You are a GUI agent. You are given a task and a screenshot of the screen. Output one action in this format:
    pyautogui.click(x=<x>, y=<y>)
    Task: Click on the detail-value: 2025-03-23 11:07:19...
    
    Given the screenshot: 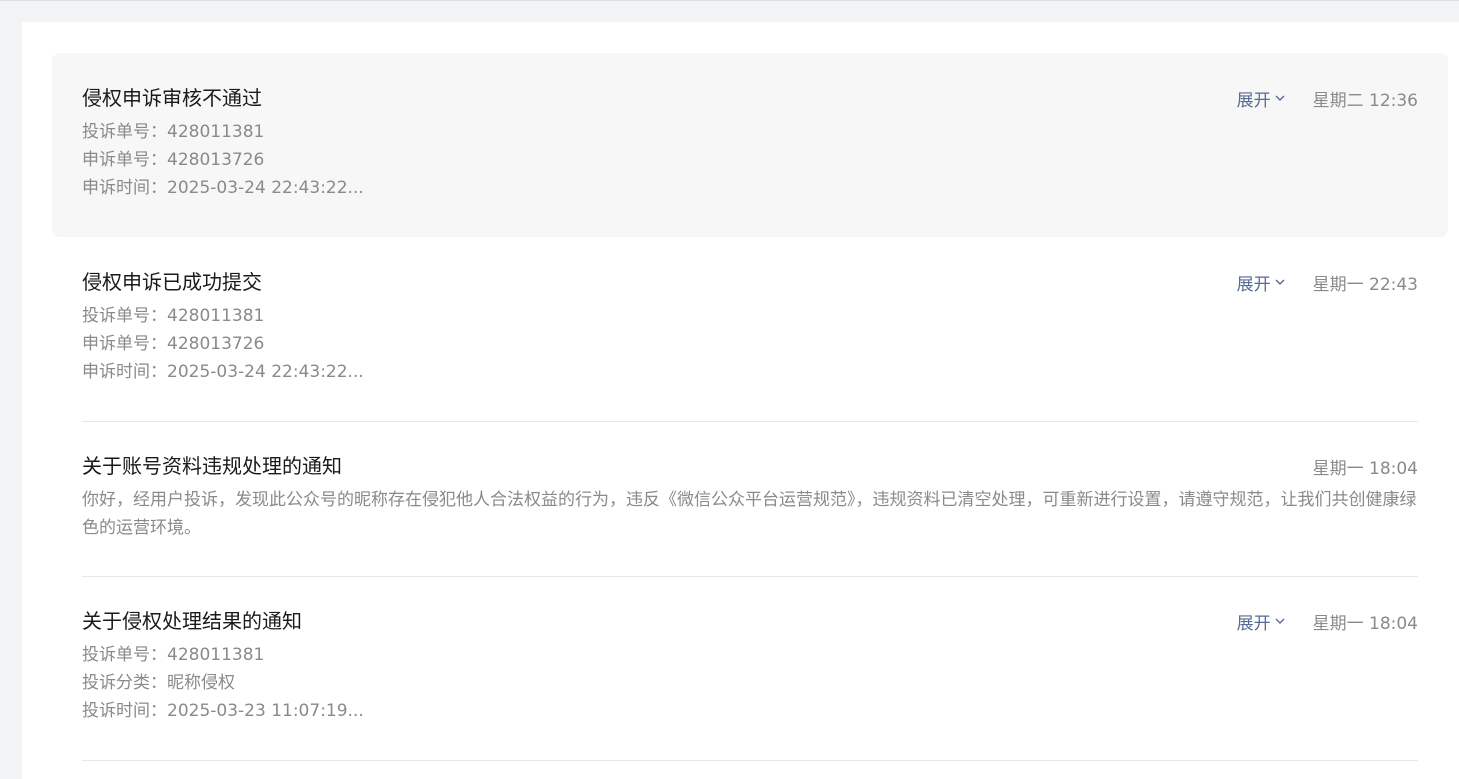 What is the action you would take?
    pyautogui.click(x=265, y=711)
    